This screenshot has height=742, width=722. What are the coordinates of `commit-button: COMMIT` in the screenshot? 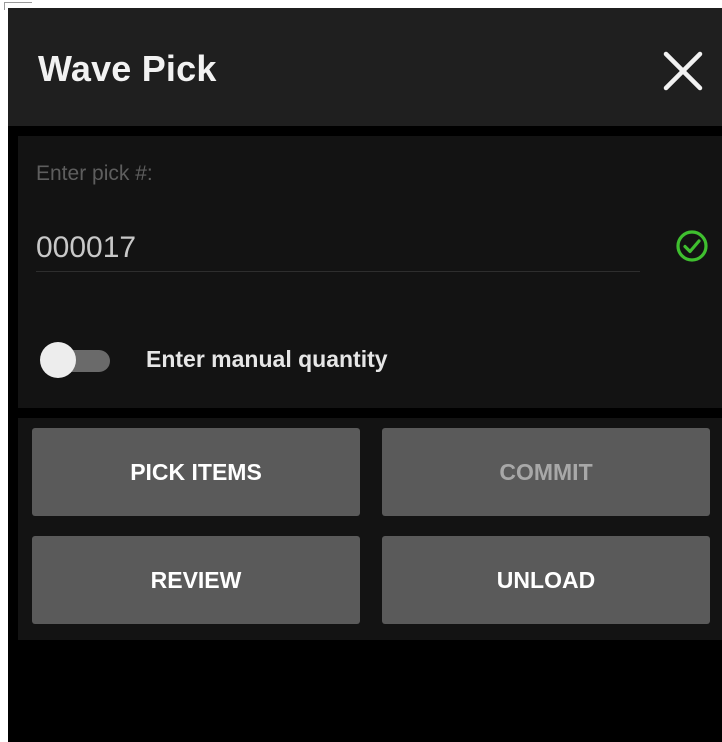 It's located at (546, 472).